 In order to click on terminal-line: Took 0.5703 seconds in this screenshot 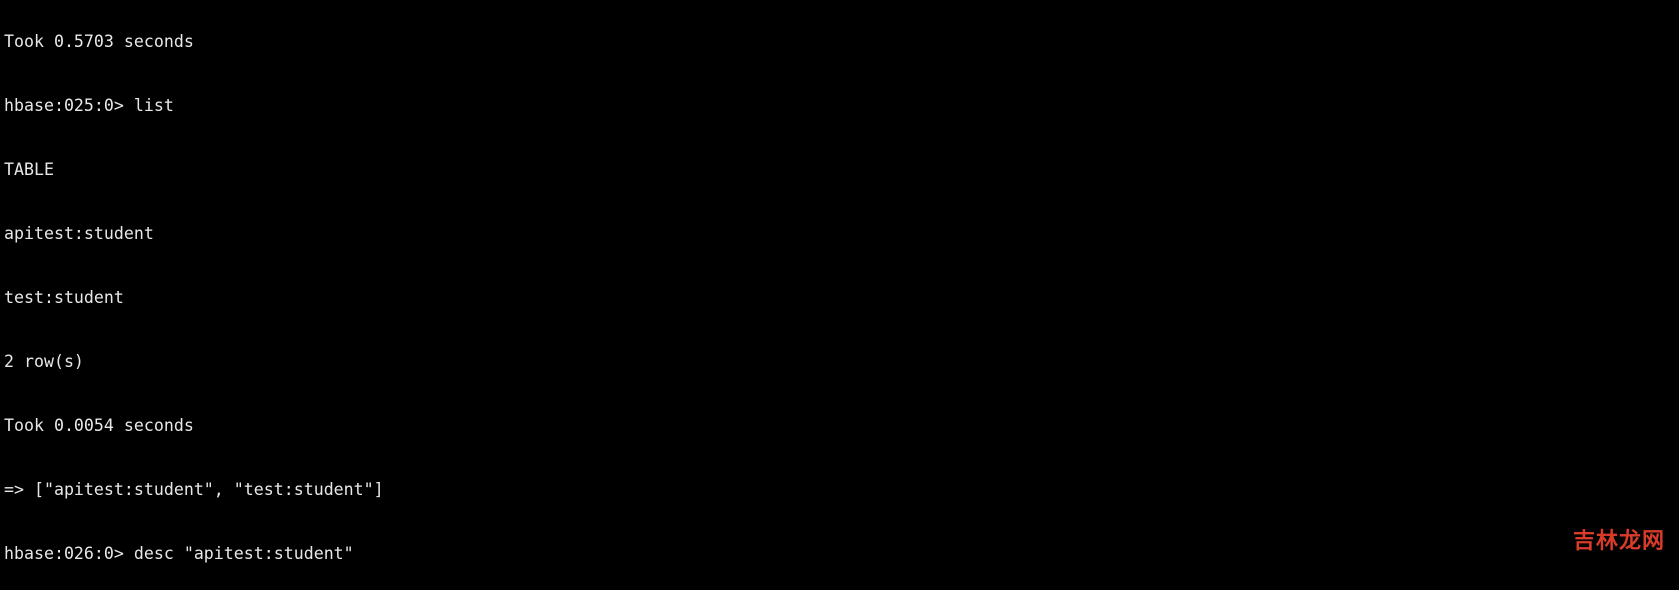, I will do `click(99, 41)`.